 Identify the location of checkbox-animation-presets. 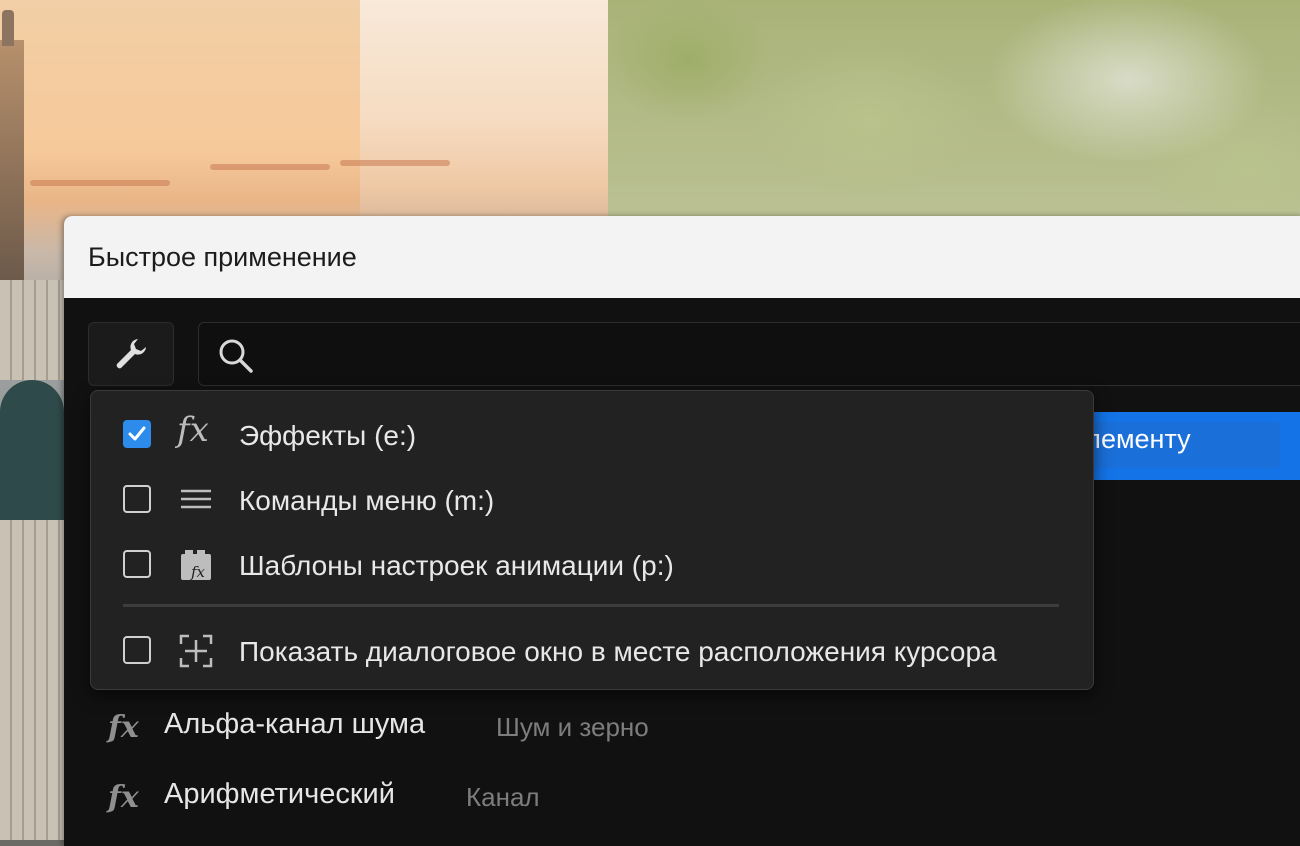
(137, 564).